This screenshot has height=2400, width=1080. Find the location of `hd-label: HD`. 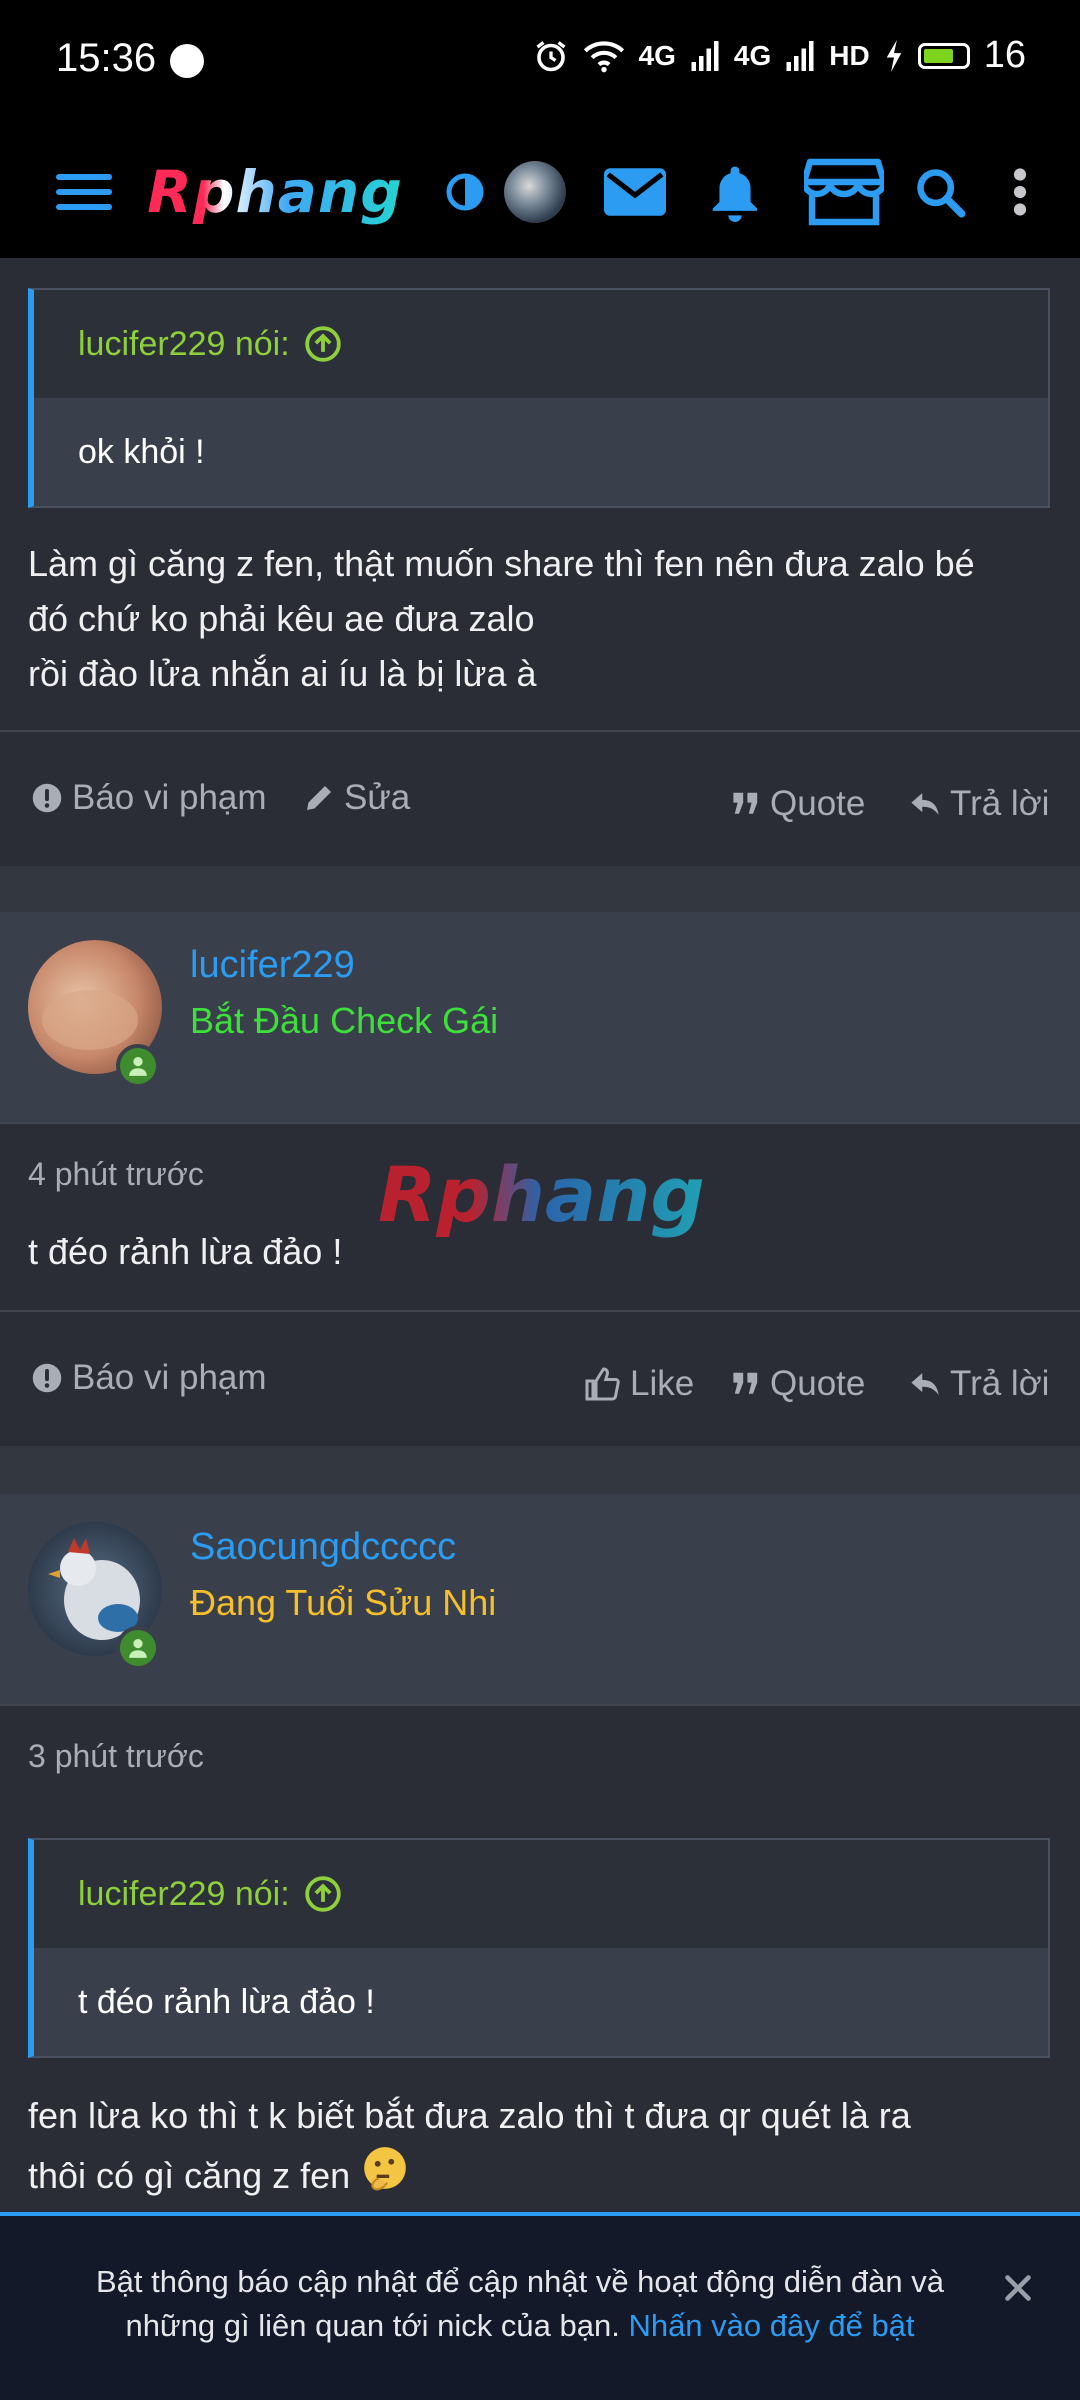

hd-label: HD is located at coordinates (849, 55).